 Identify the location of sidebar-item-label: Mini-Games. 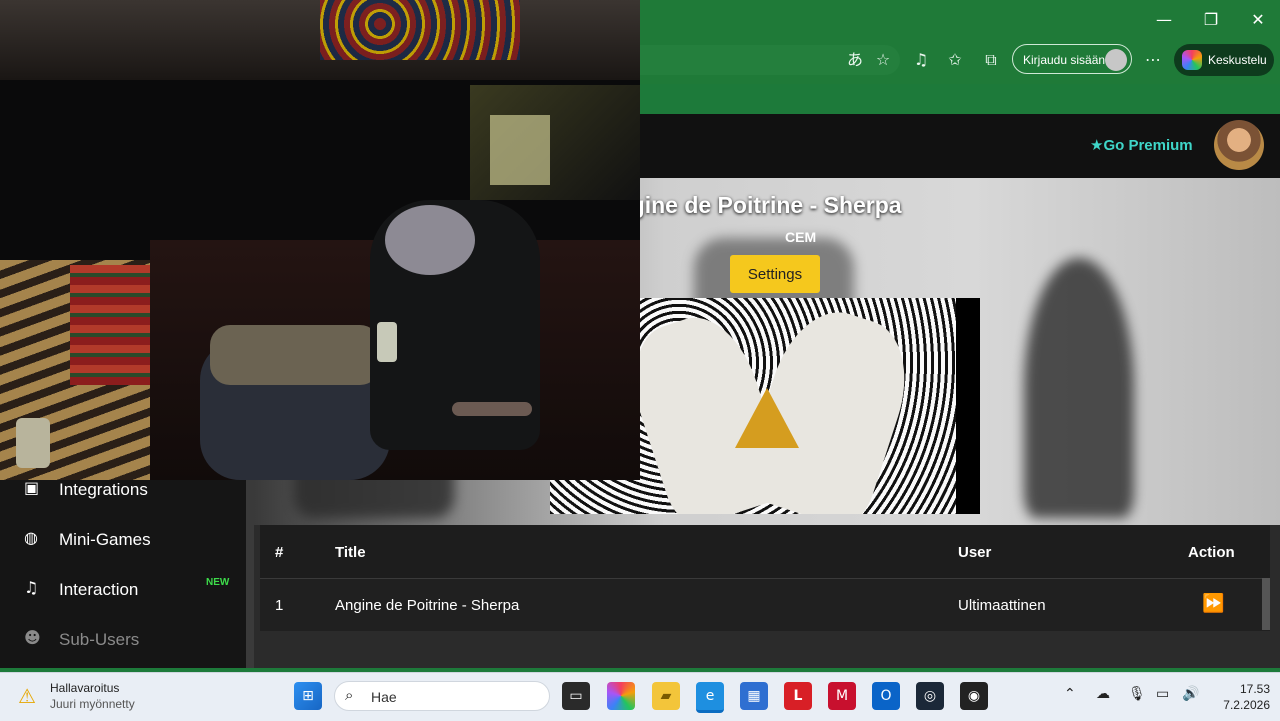
(105, 539).